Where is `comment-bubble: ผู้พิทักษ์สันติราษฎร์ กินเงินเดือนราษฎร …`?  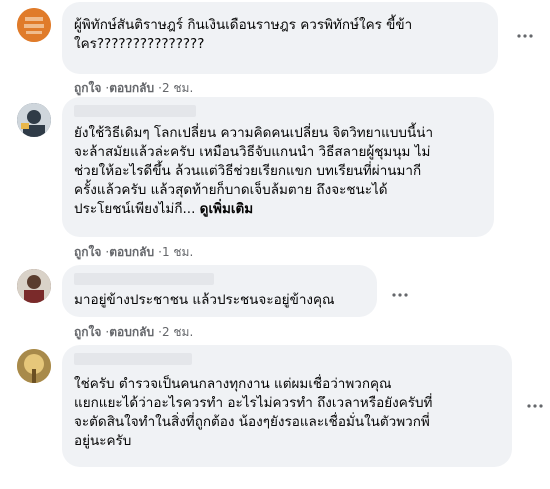 comment-bubble: ผู้พิทักษ์สันติราษฎร์ กินเงินเดือนราษฎร … is located at coordinates (280, 38).